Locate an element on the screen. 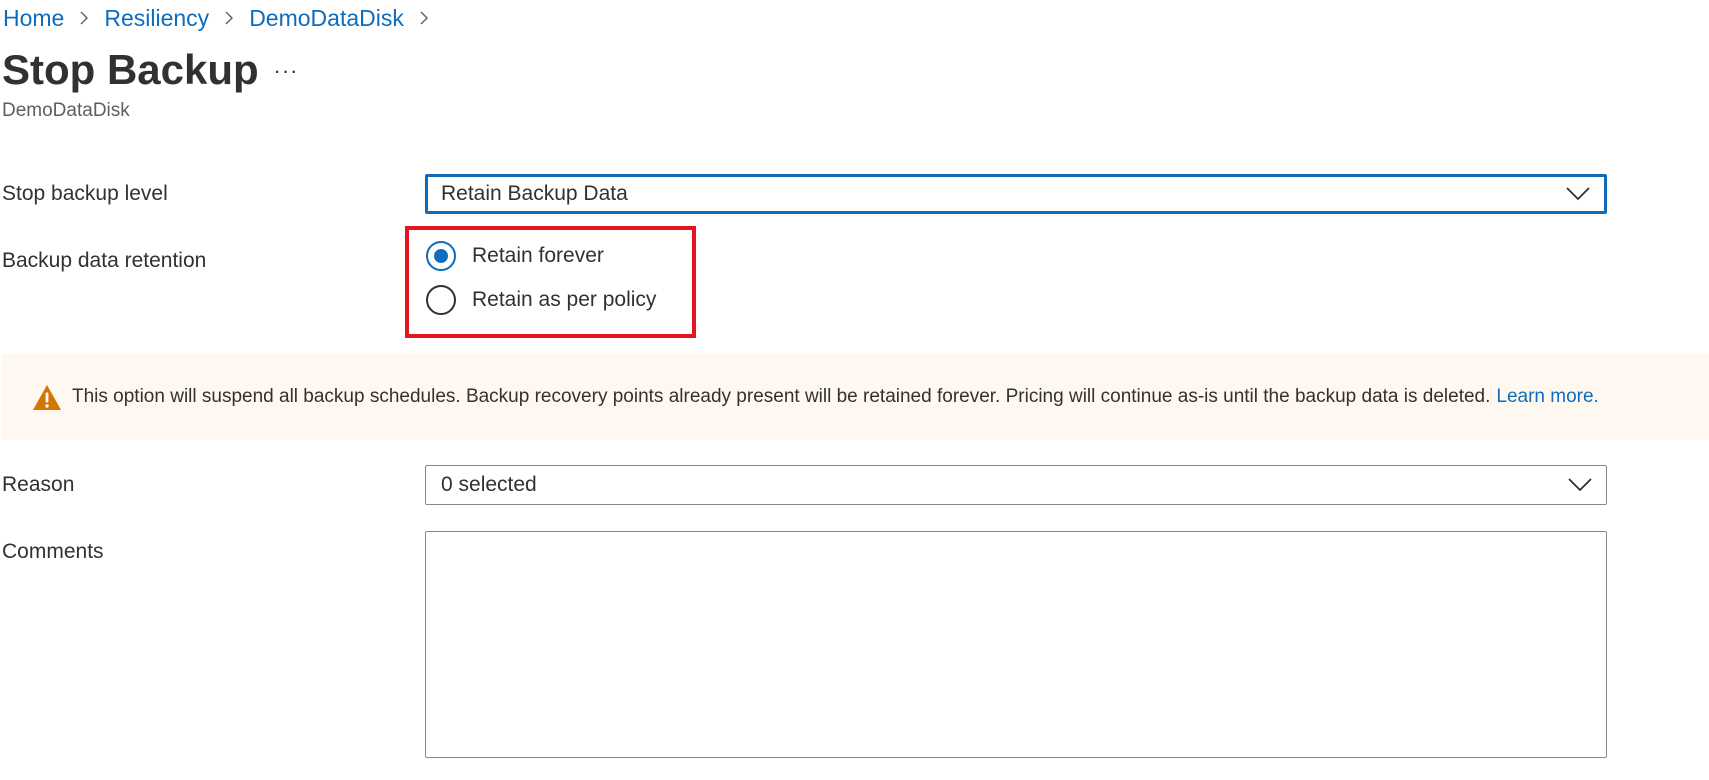 This screenshot has width=1709, height=780. radio-retain-as-per-policy: Retain as per policy is located at coordinates (541, 300).